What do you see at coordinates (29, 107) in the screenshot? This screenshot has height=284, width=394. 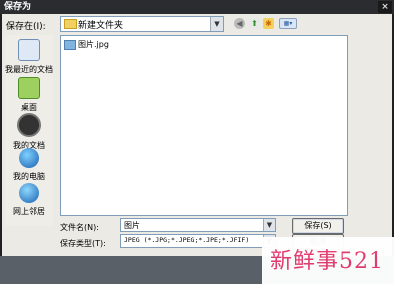 I see `places-item-label: 桌面` at bounding box center [29, 107].